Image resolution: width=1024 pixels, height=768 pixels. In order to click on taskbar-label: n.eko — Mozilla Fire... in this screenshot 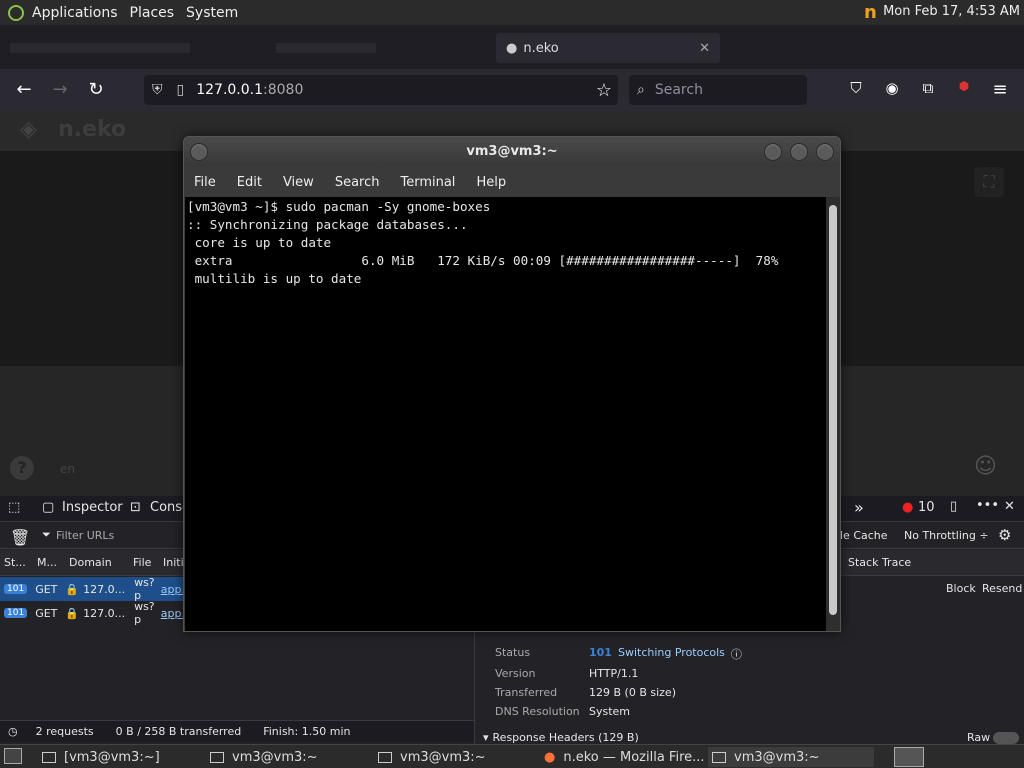, I will do `click(634, 757)`.